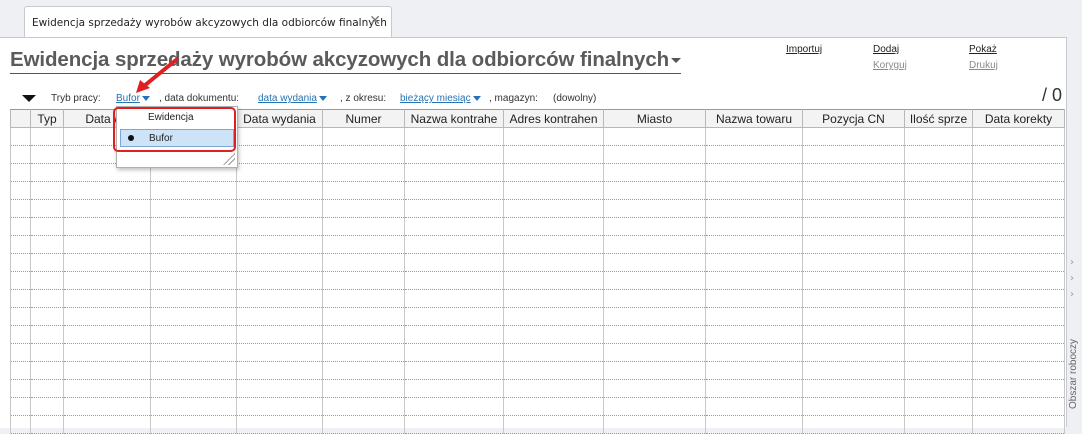 Image resolution: width=1082 pixels, height=434 pixels. I want to click on import-link: Importuj, so click(804, 49).